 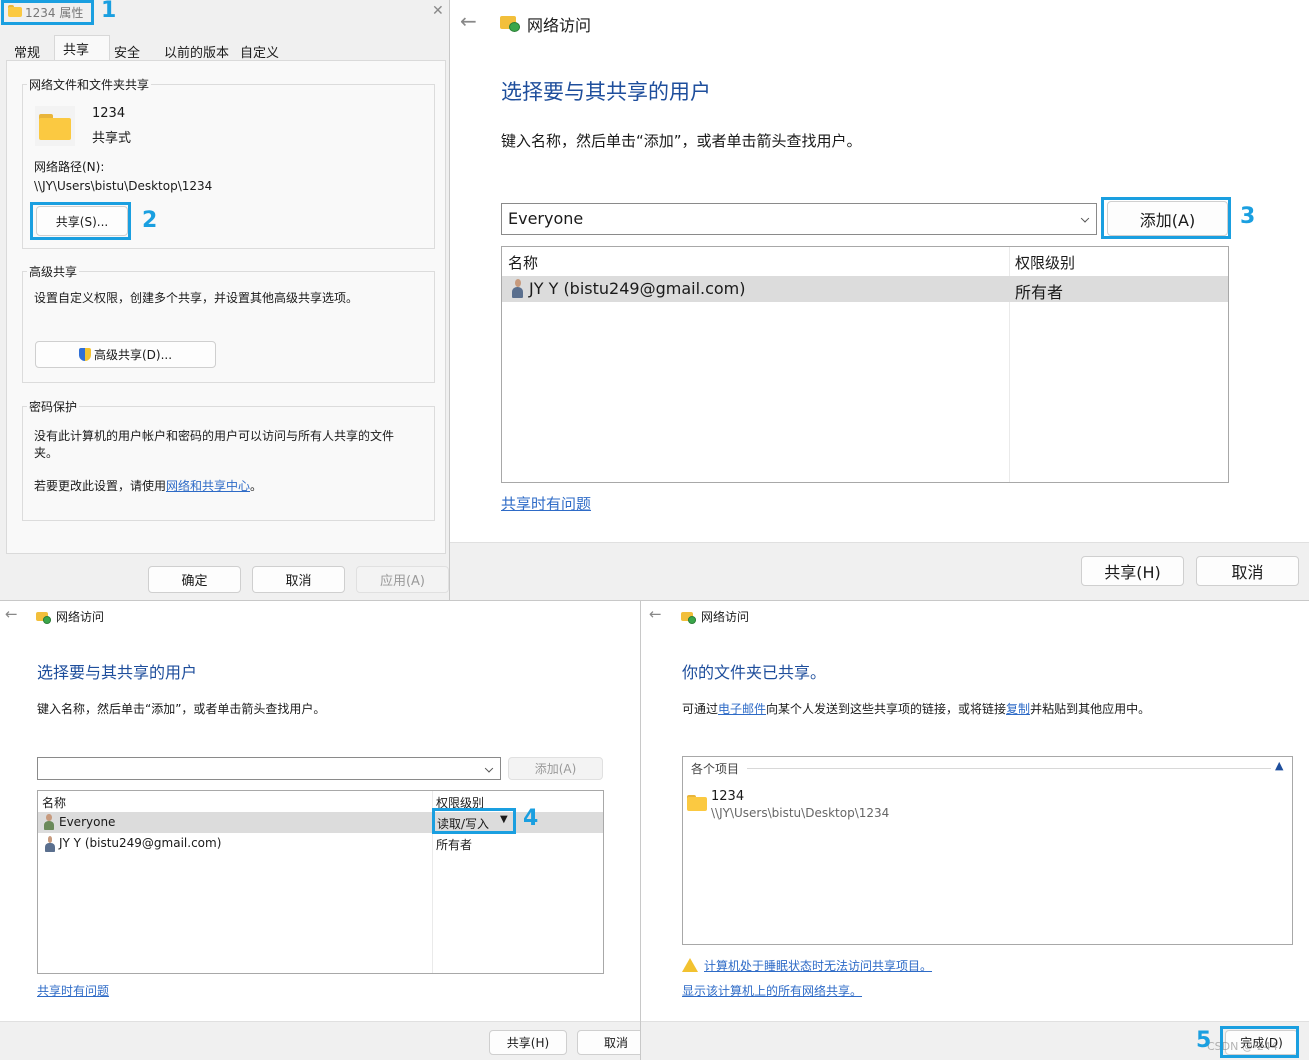 What do you see at coordinates (55, 126) in the screenshot?
I see `folder-large-icon` at bounding box center [55, 126].